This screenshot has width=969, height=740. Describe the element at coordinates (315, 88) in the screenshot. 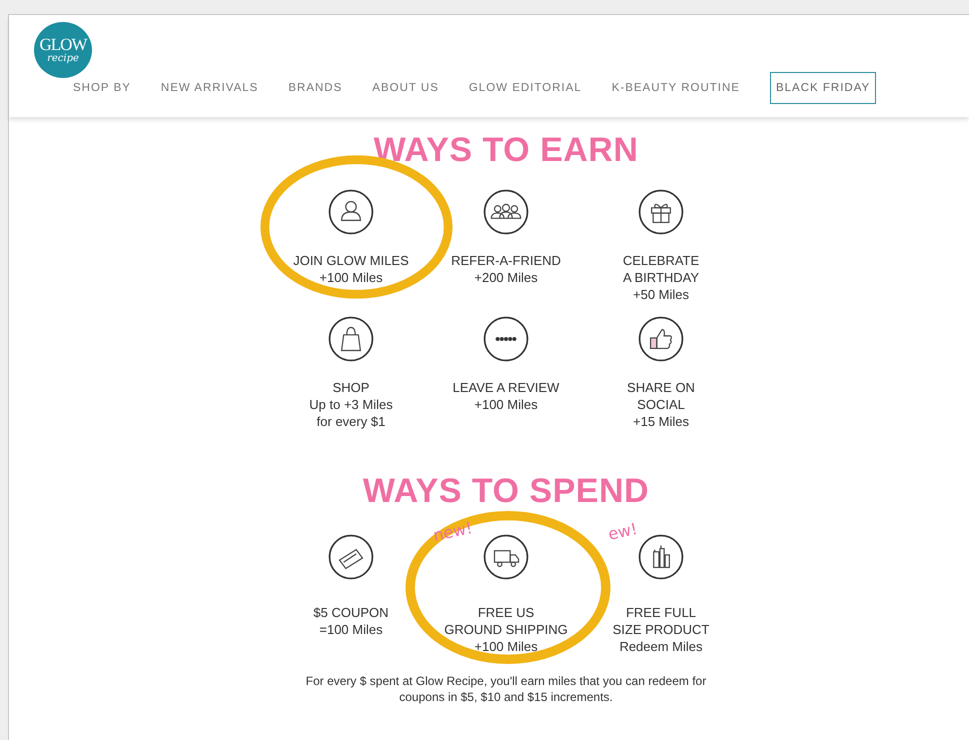

I see `nav-link: BRANDS` at that location.